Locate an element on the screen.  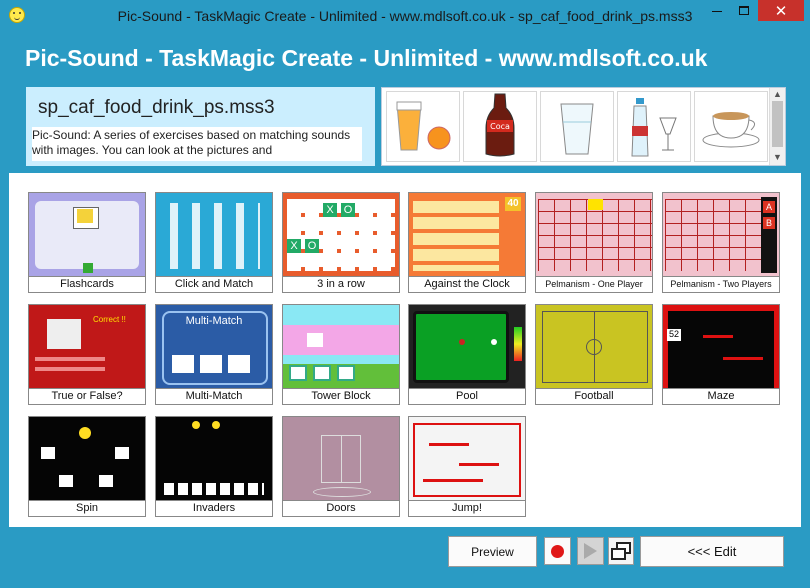
pelmanism-two-players-thumbnail: A B is located at coordinates (721, 234).